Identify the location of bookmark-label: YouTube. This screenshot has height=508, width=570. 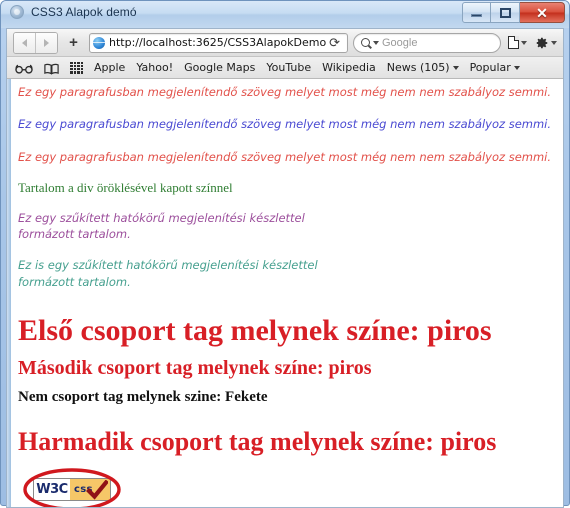
(288, 67).